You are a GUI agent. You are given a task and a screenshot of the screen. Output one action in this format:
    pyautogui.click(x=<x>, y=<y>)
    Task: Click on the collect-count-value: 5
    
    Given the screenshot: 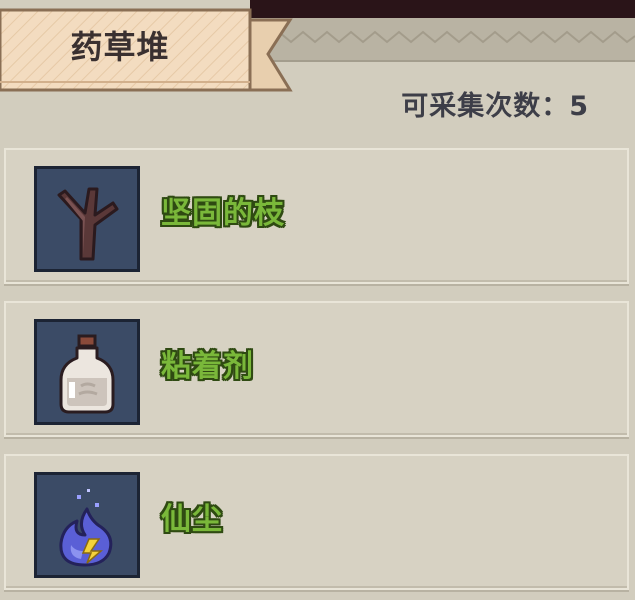 What is the action you would take?
    pyautogui.click(x=579, y=106)
    